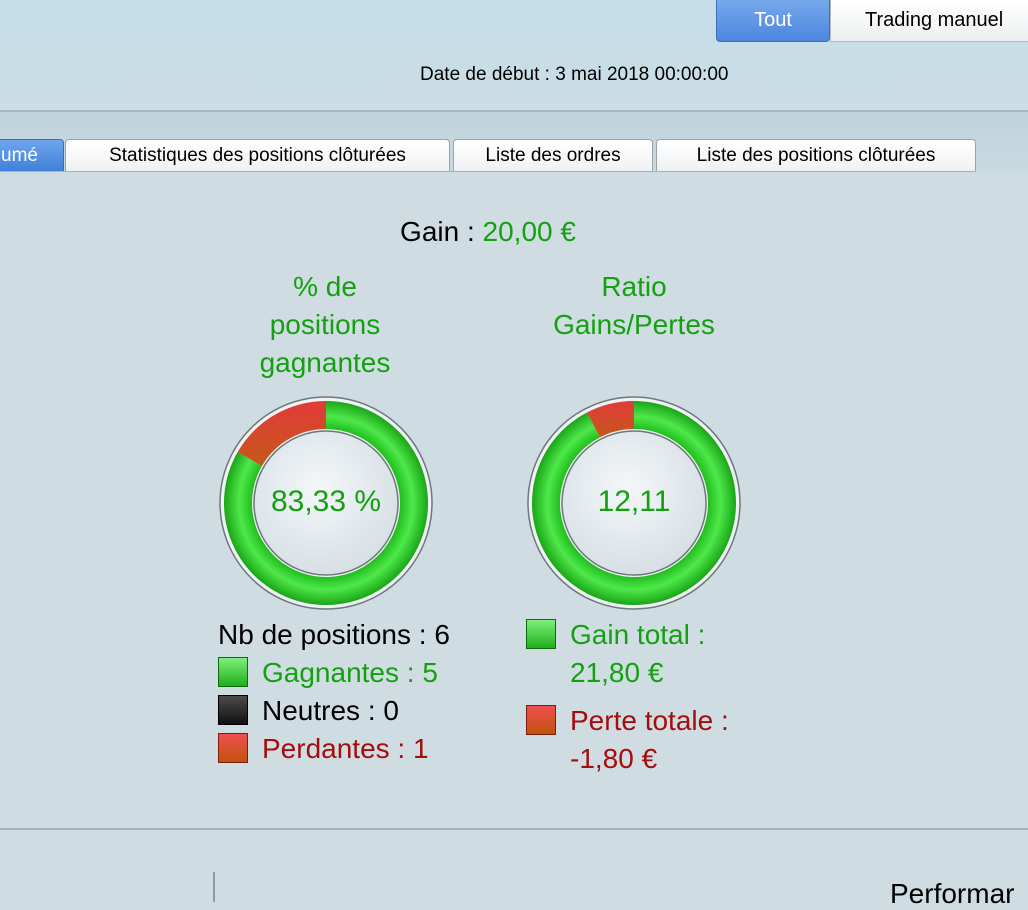 The width and height of the screenshot is (1028, 910). I want to click on winning-title-line: gagnantes, so click(325, 362).